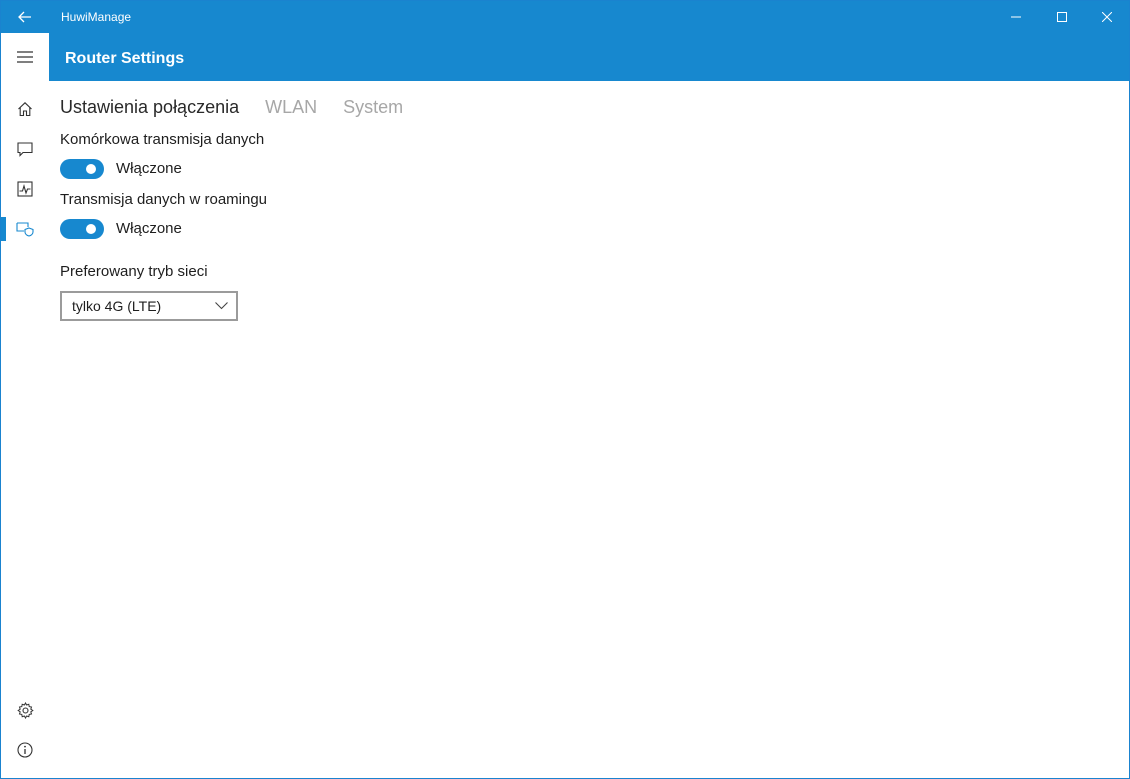 This screenshot has width=1130, height=779. I want to click on activity-chart-icon, so click(25, 189).